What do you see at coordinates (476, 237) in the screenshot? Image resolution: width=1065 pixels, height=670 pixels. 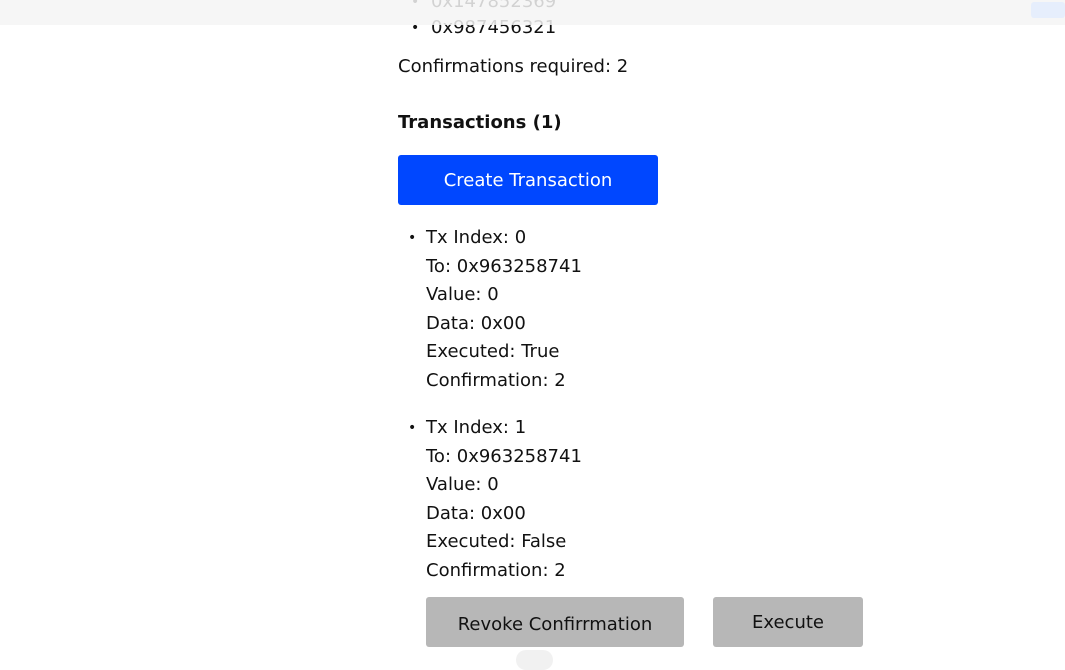 I see `tx-index: Tx Index: 0` at bounding box center [476, 237].